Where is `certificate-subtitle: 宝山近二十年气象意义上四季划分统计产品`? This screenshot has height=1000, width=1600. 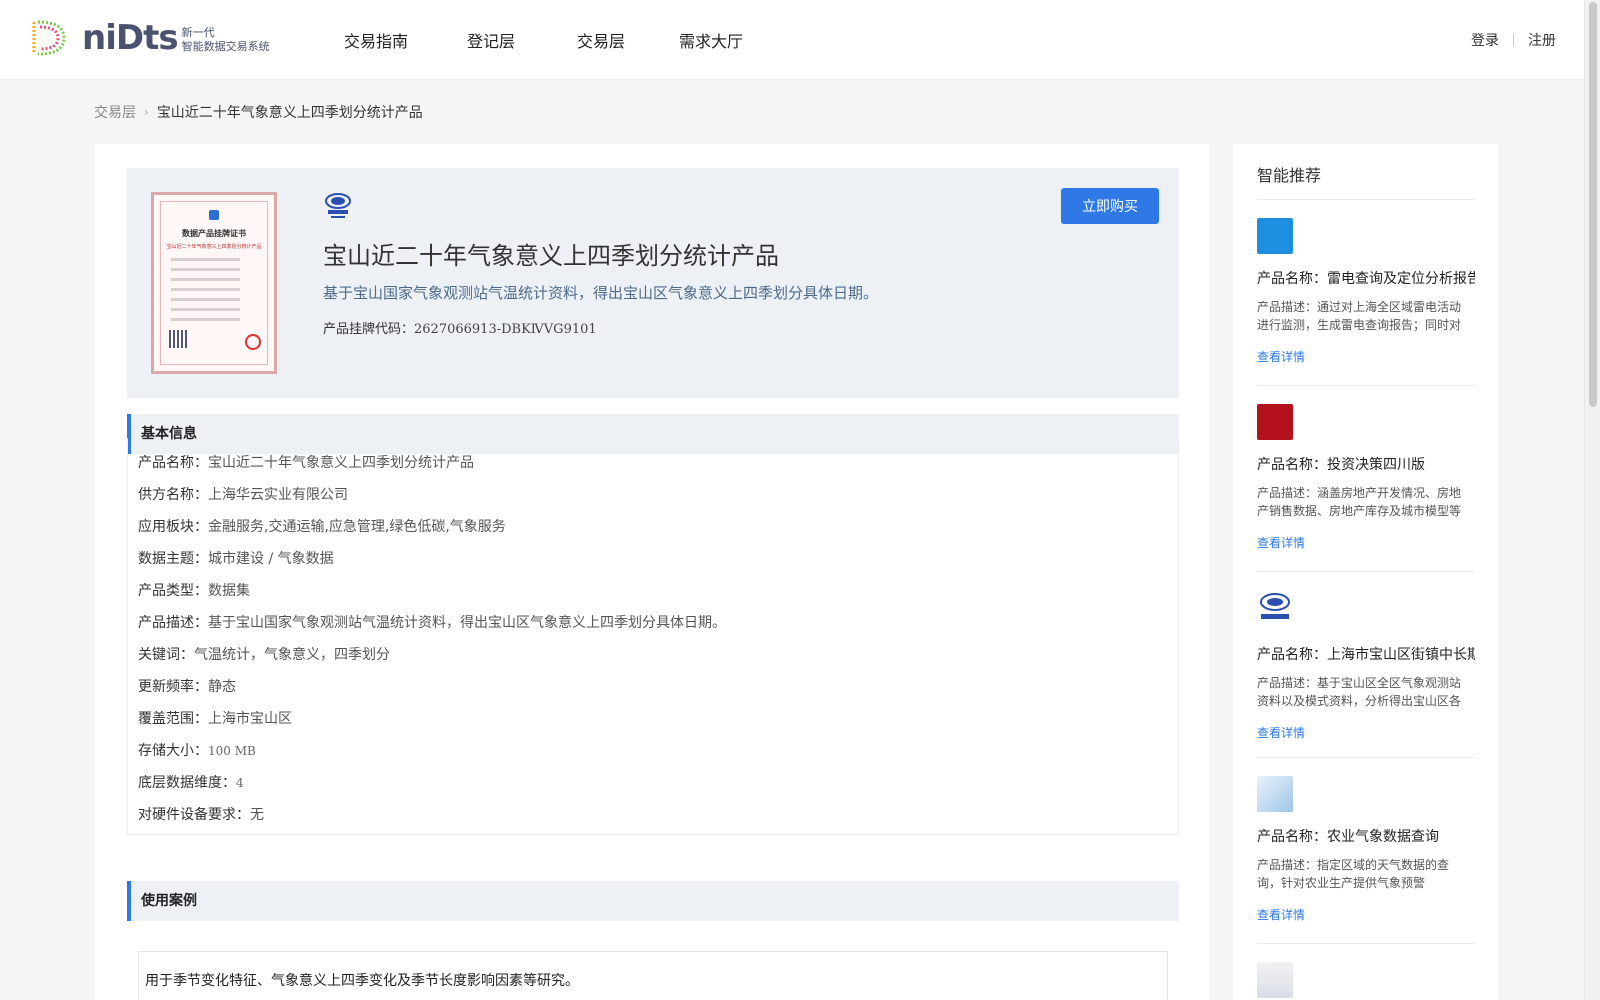 certificate-subtitle: 宝山近二十年气象意义上四季划分统计产品 is located at coordinates (214, 247).